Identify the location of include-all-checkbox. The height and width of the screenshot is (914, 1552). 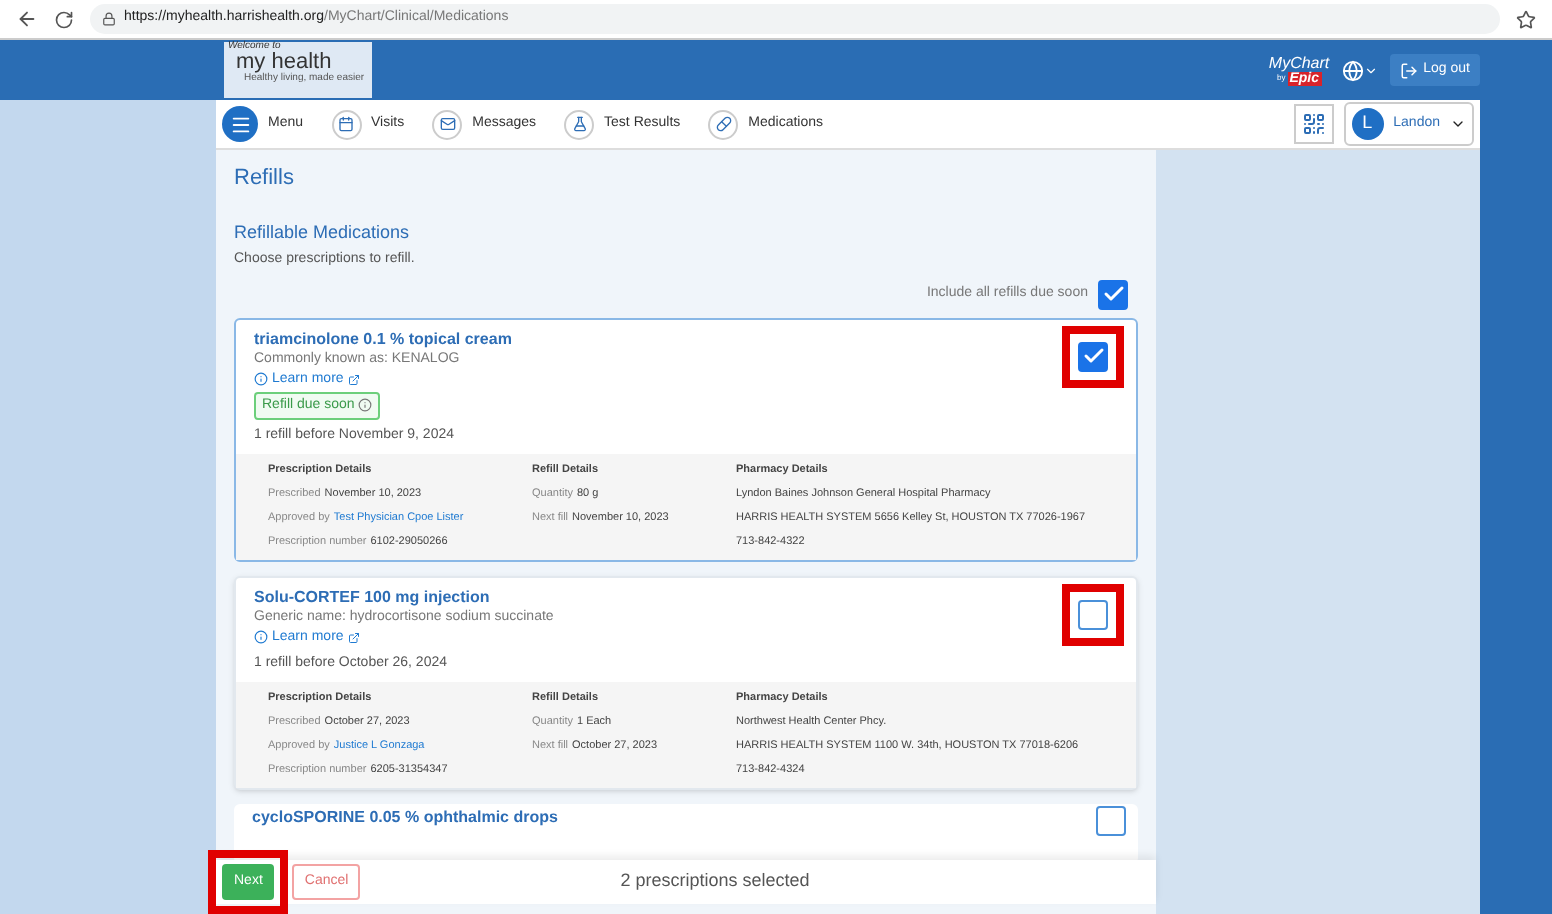
(1113, 294).